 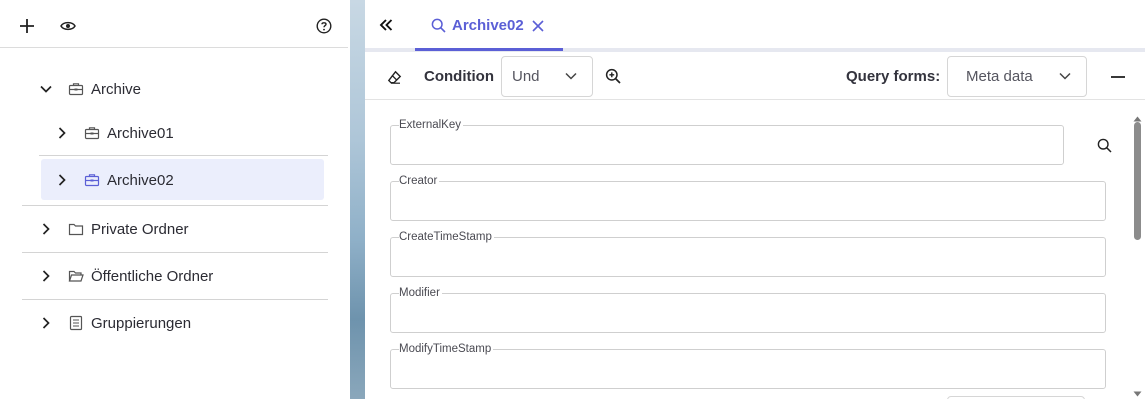 What do you see at coordinates (140, 229) in the screenshot?
I see `tree-item-label: Private Ordner` at bounding box center [140, 229].